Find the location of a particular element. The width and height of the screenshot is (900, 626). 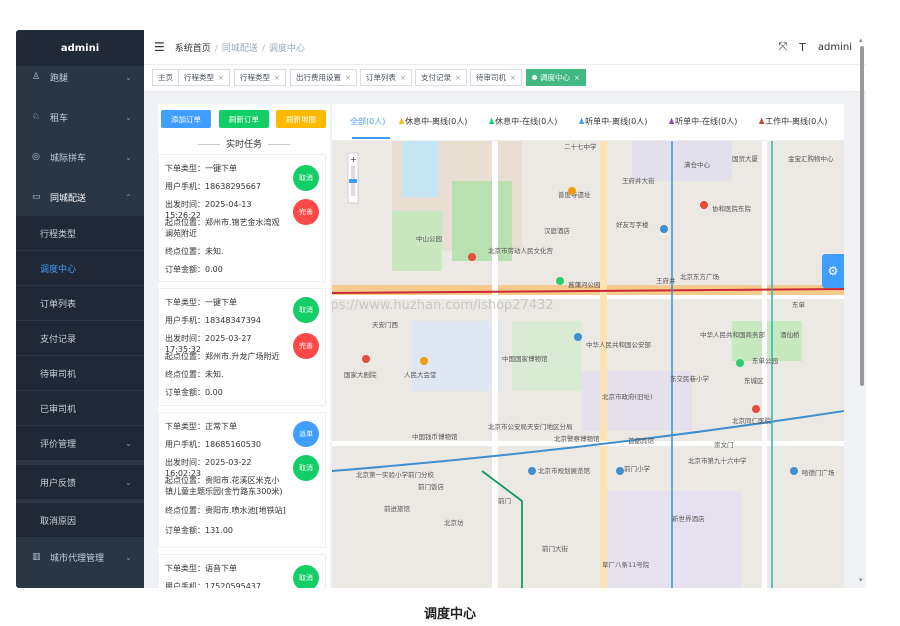

tag-trip-type-1: 行程类型 × is located at coordinates (204, 77).